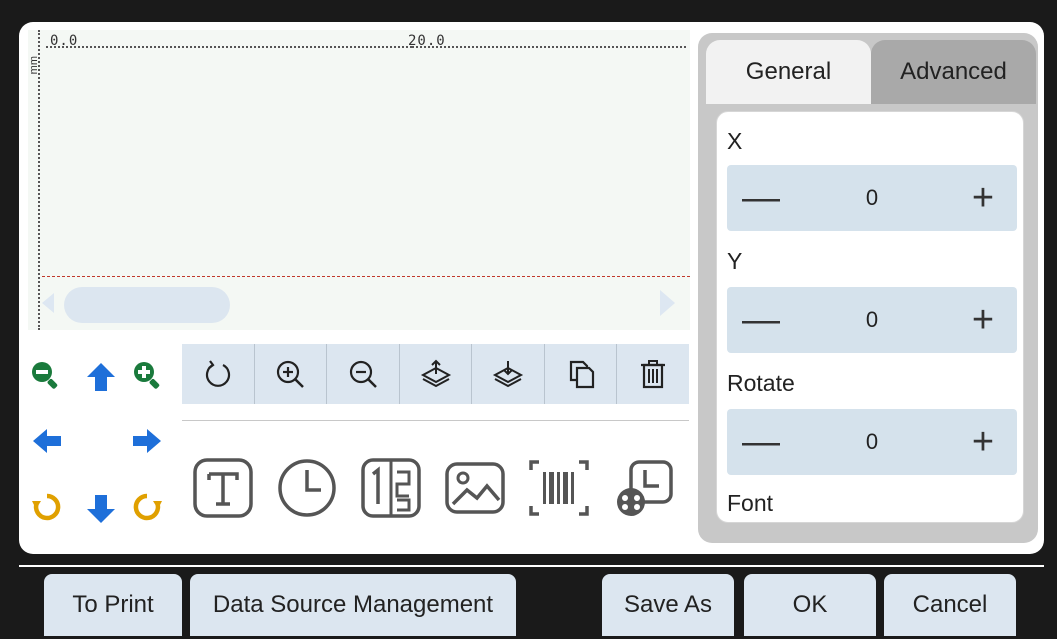 This screenshot has height=639, width=1057. What do you see at coordinates (761, 383) in the screenshot?
I see `rotate-label: Rotate` at bounding box center [761, 383].